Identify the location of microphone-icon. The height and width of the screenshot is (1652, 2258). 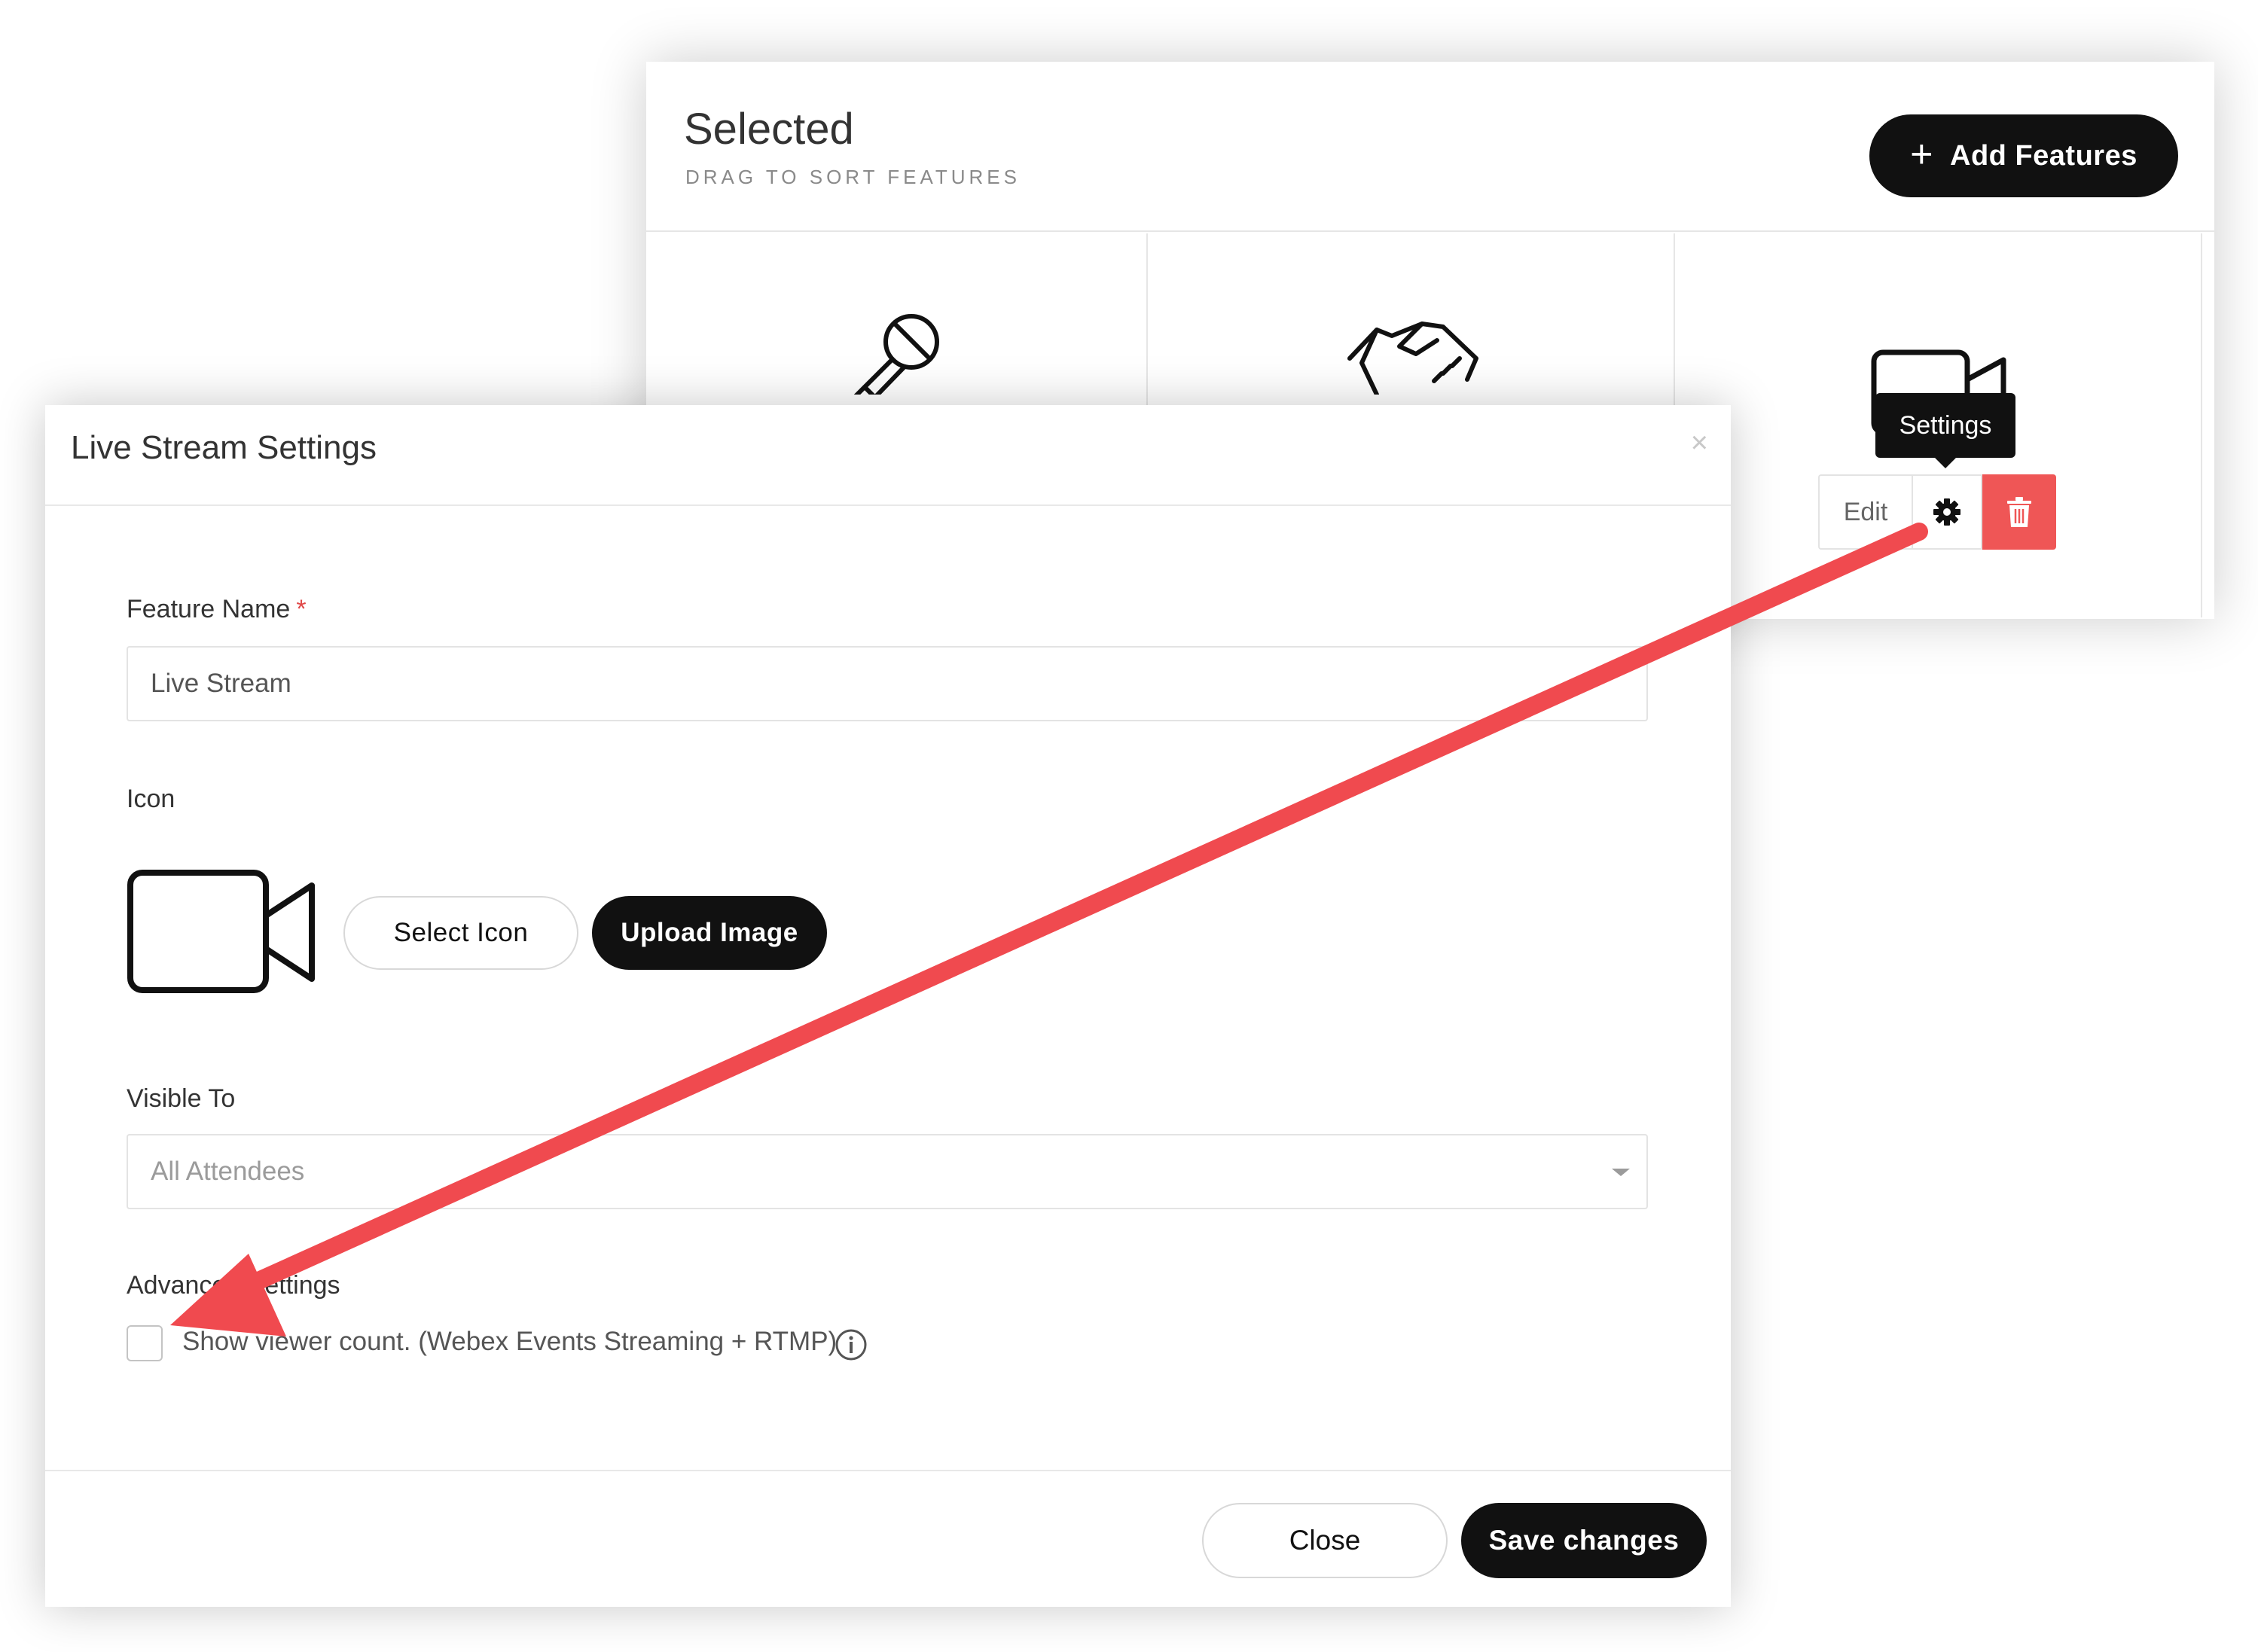
(896, 355).